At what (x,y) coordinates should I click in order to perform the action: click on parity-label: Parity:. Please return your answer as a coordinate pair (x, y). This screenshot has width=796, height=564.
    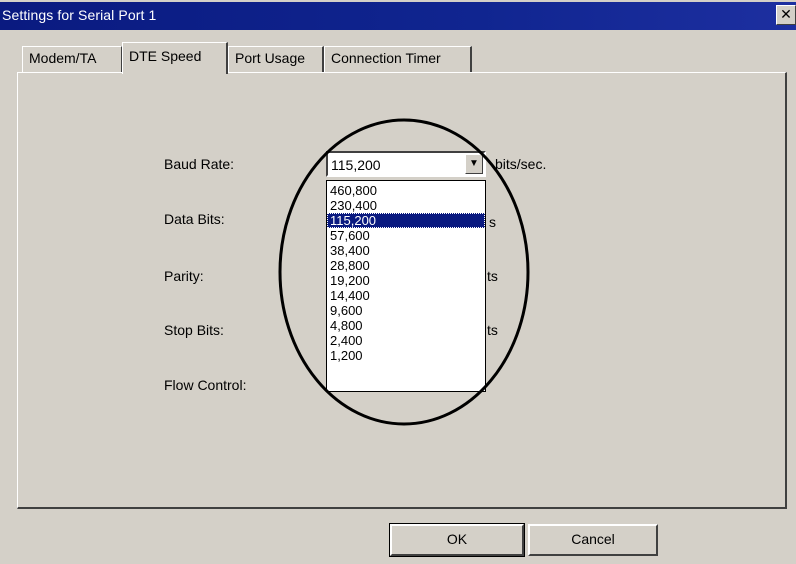
    Looking at the image, I should click on (184, 276).